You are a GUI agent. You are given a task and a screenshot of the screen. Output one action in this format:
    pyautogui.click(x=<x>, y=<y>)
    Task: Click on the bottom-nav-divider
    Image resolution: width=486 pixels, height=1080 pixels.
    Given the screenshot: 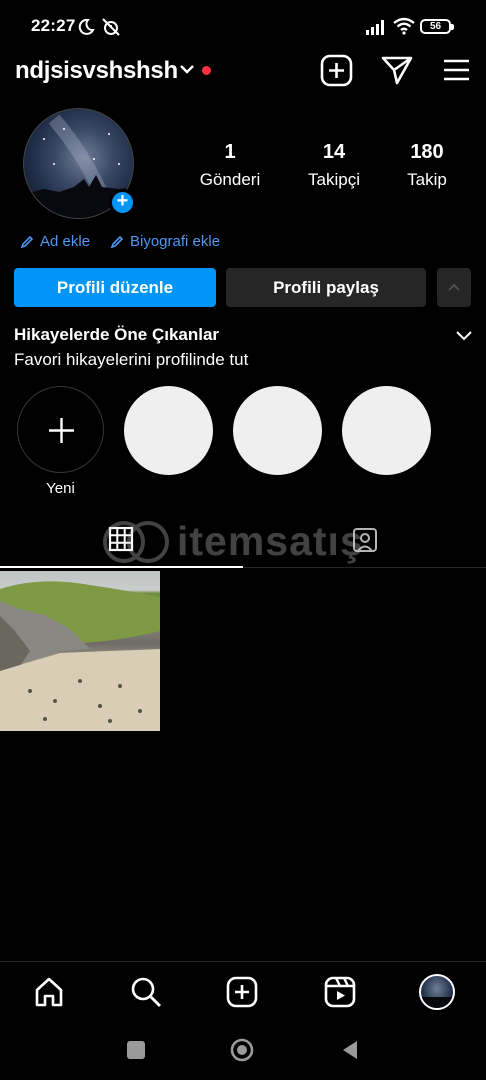 What is the action you would take?
    pyautogui.click(x=243, y=961)
    